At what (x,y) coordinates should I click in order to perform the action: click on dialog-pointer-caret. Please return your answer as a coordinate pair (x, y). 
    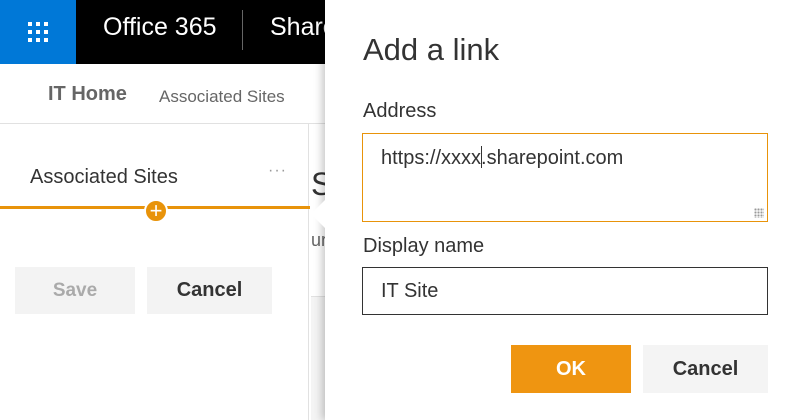
    Looking at the image, I should click on (318, 214).